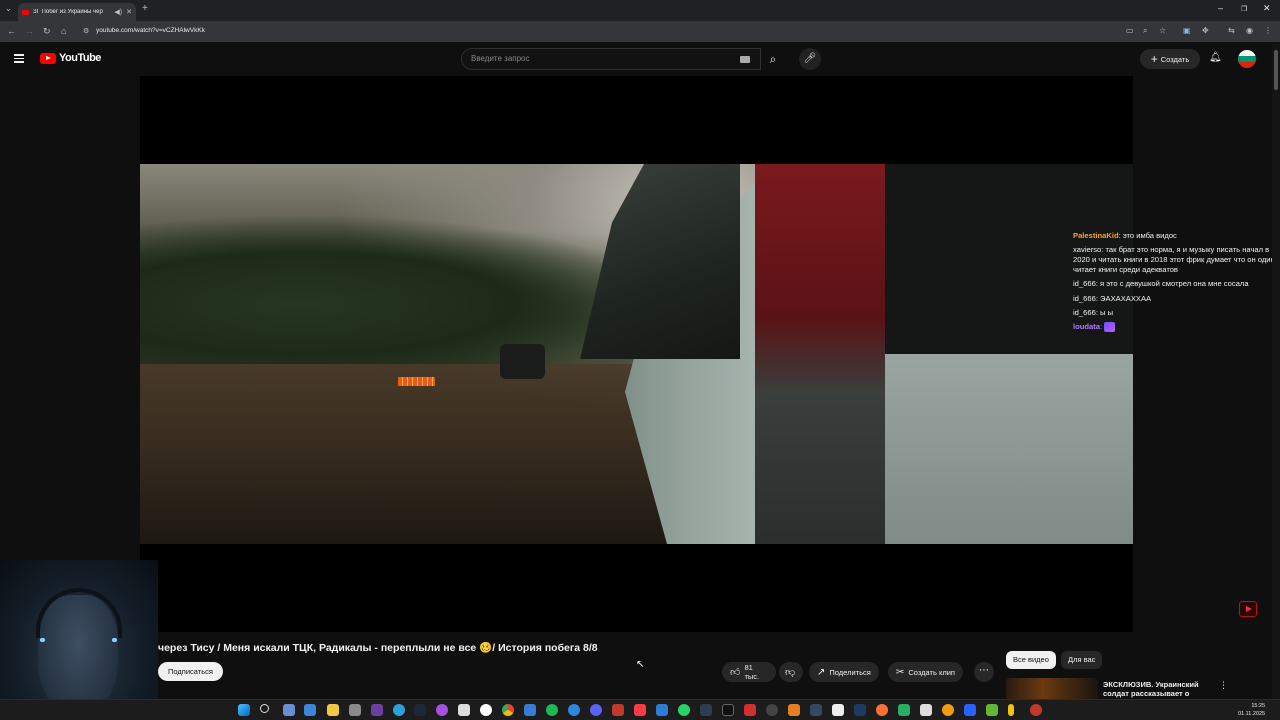  What do you see at coordinates (900, 672) in the screenshot?
I see `scissors-icon: ✂` at bounding box center [900, 672].